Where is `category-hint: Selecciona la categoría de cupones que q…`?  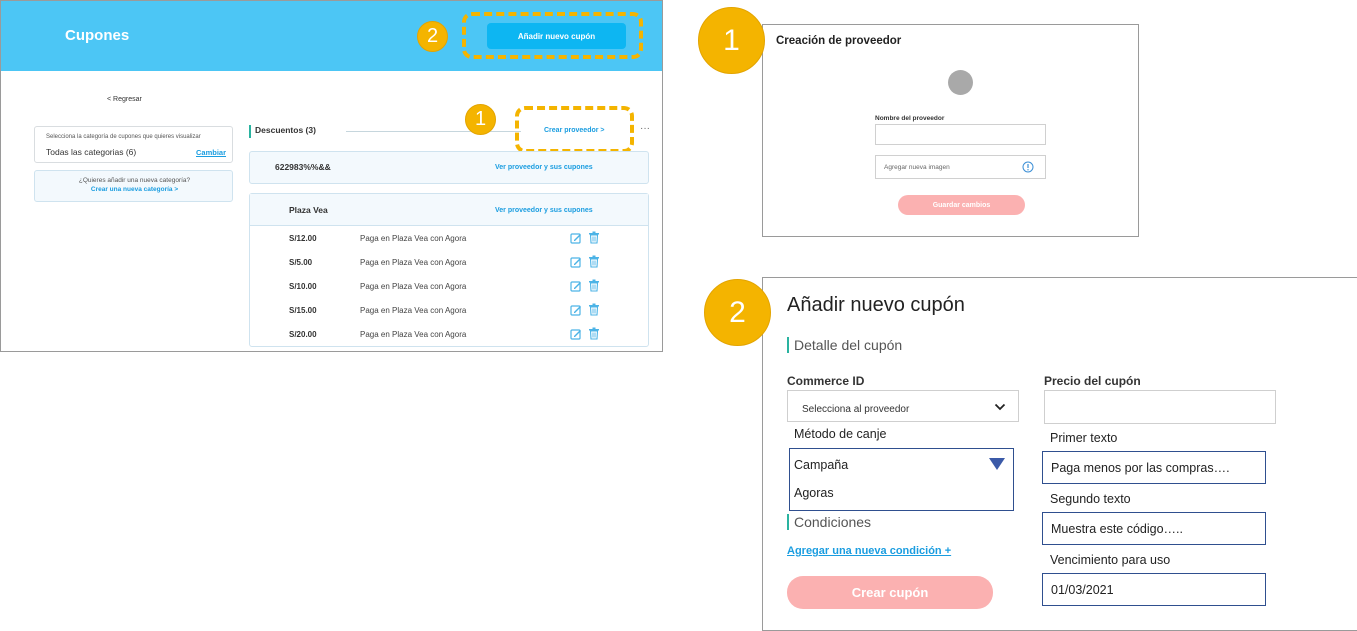
category-hint: Selecciona la categoría de cupones que q… is located at coordinates (123, 137).